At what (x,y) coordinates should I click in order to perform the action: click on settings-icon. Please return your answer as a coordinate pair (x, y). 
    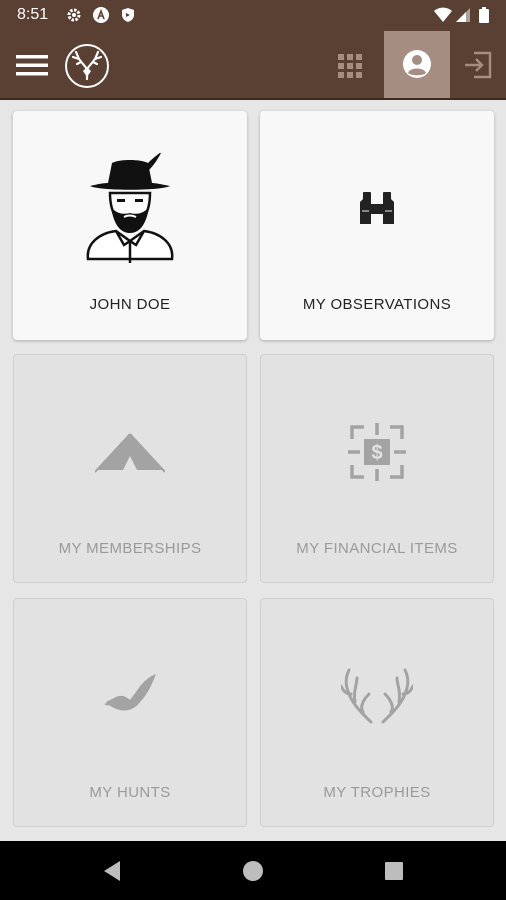
    Looking at the image, I should click on (74, 15).